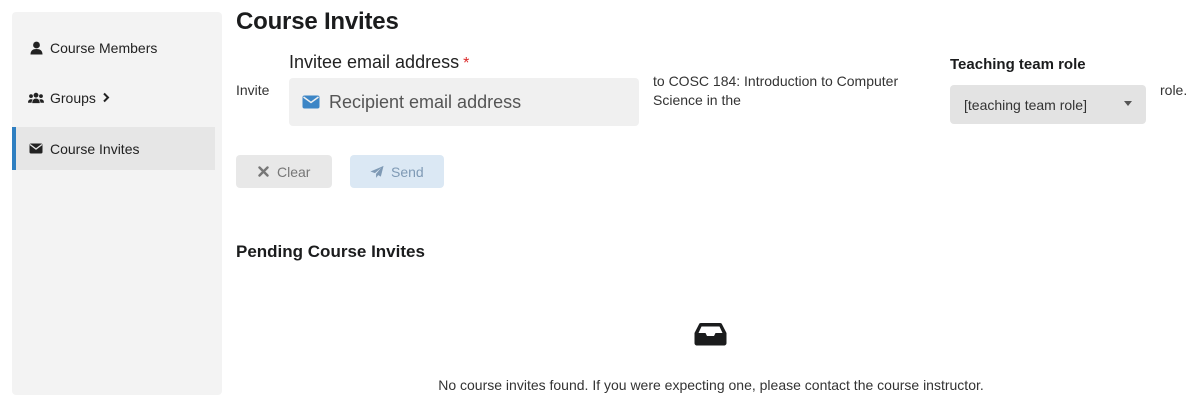 This screenshot has width=1199, height=406. I want to click on inbox-icon, so click(710, 334).